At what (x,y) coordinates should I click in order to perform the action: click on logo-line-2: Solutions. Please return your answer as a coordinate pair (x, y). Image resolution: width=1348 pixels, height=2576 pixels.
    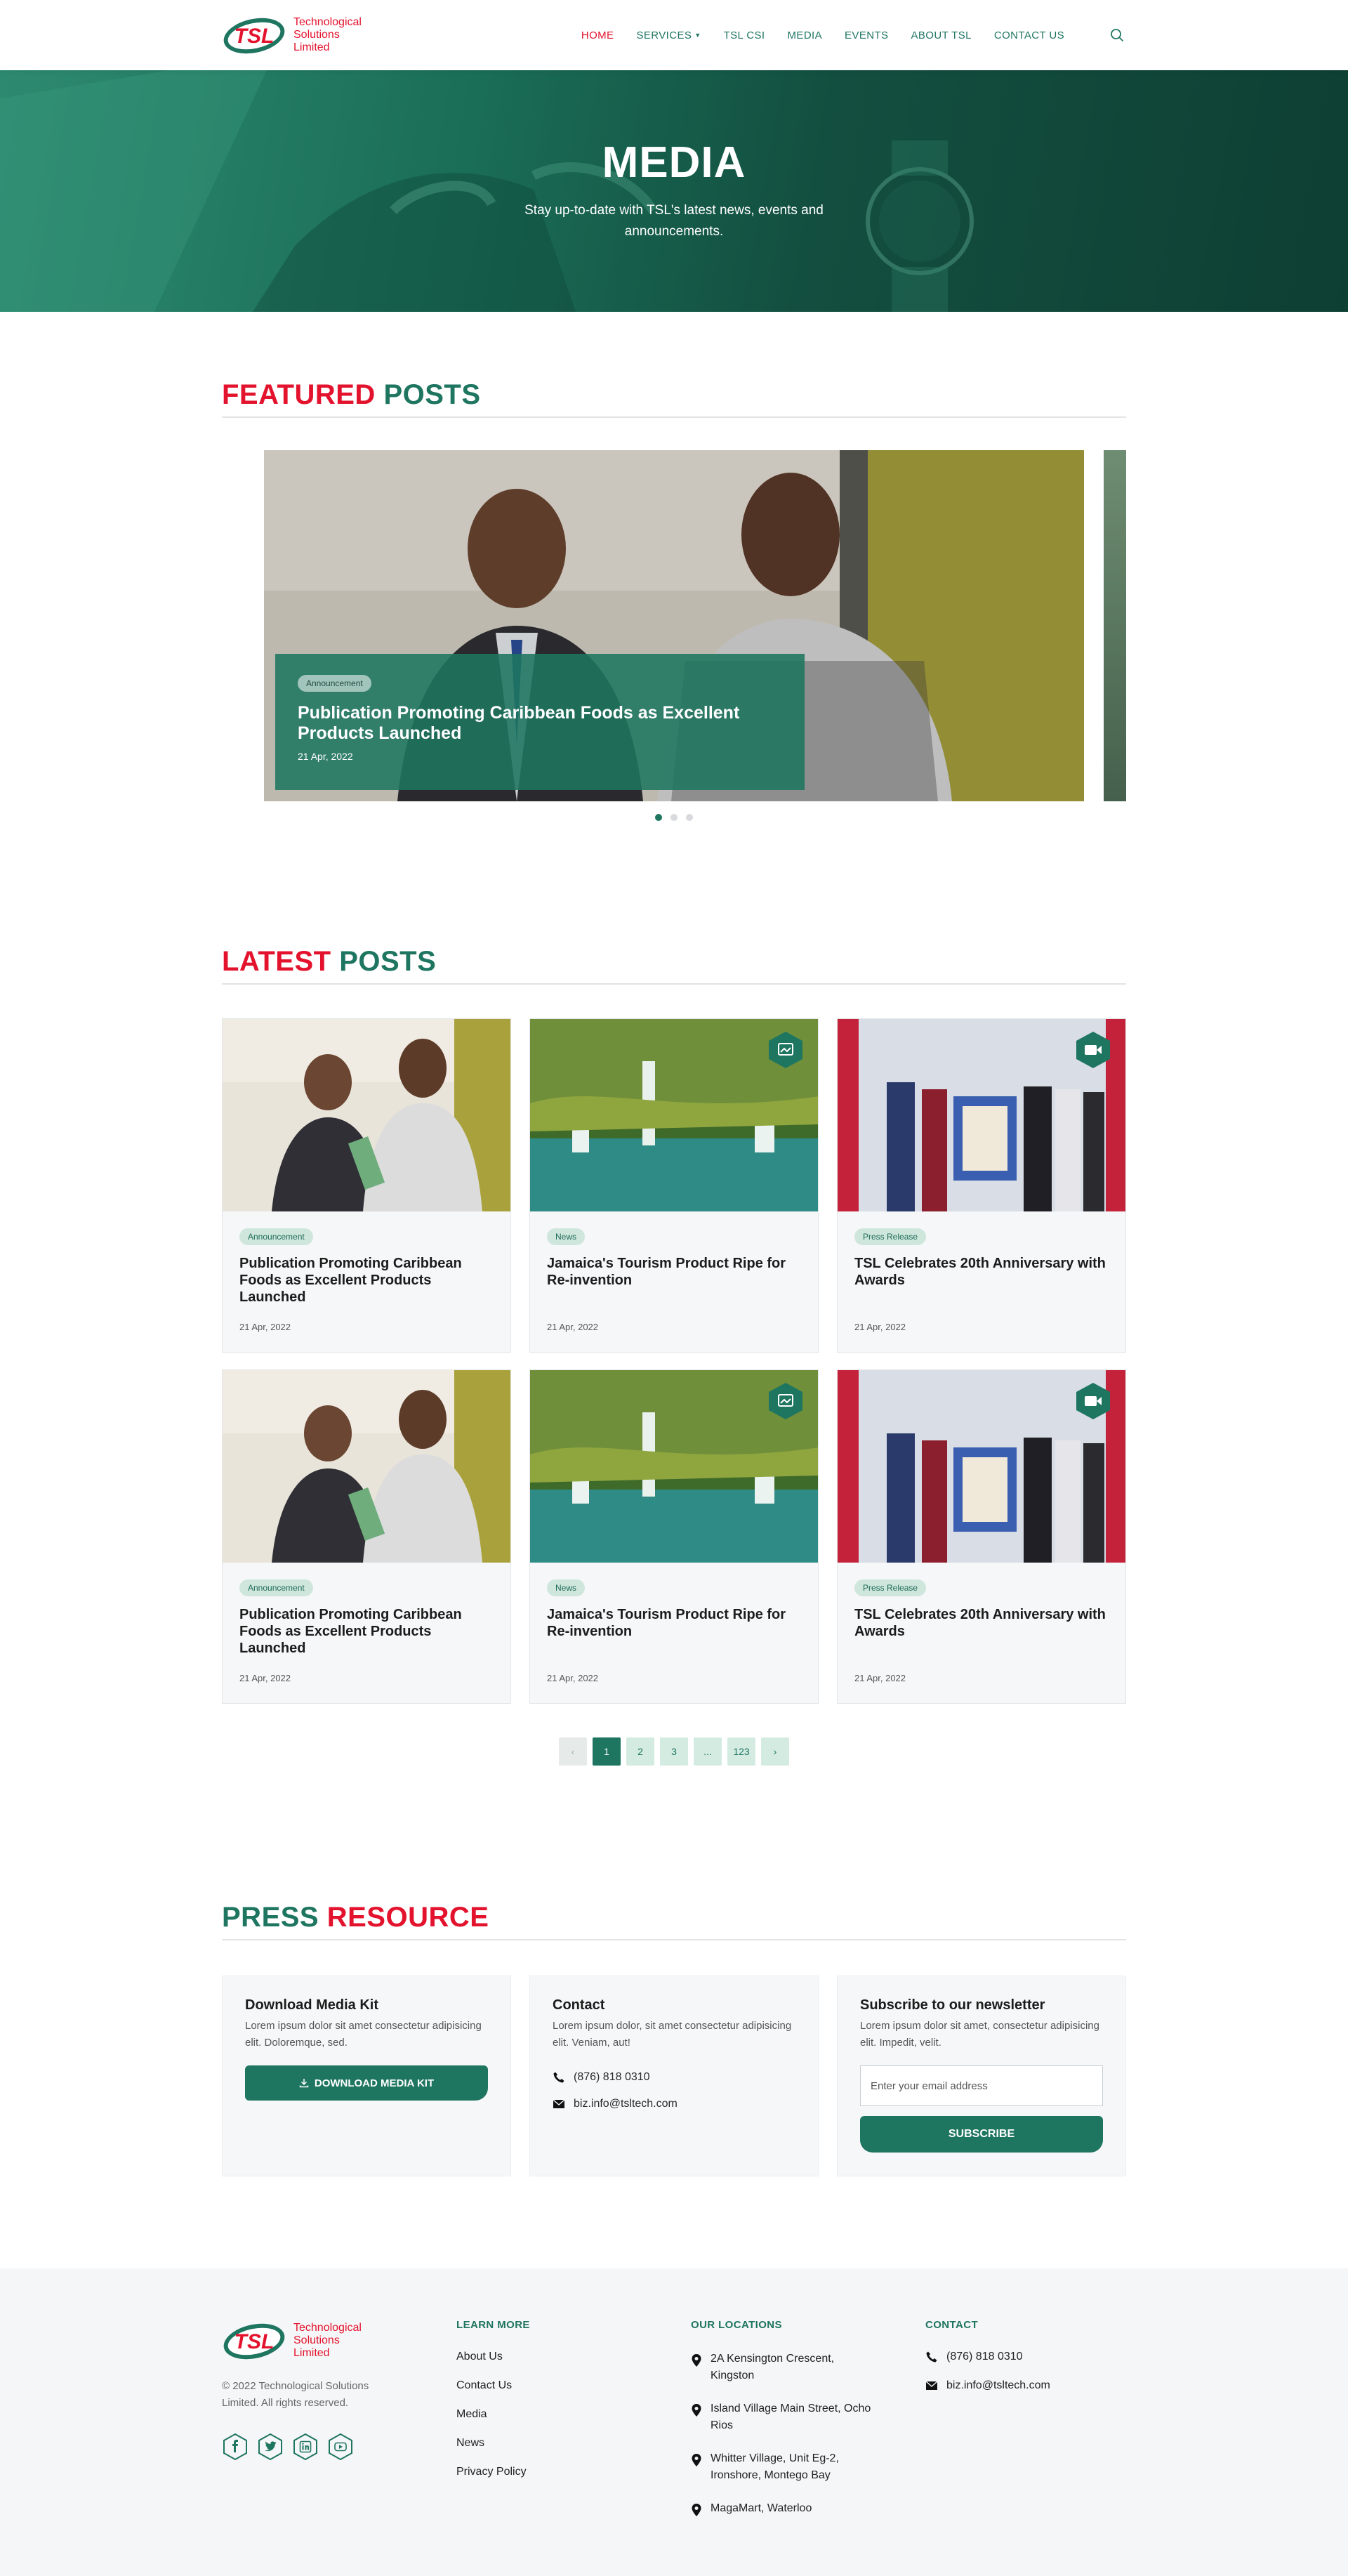
    Looking at the image, I should click on (316, 2340).